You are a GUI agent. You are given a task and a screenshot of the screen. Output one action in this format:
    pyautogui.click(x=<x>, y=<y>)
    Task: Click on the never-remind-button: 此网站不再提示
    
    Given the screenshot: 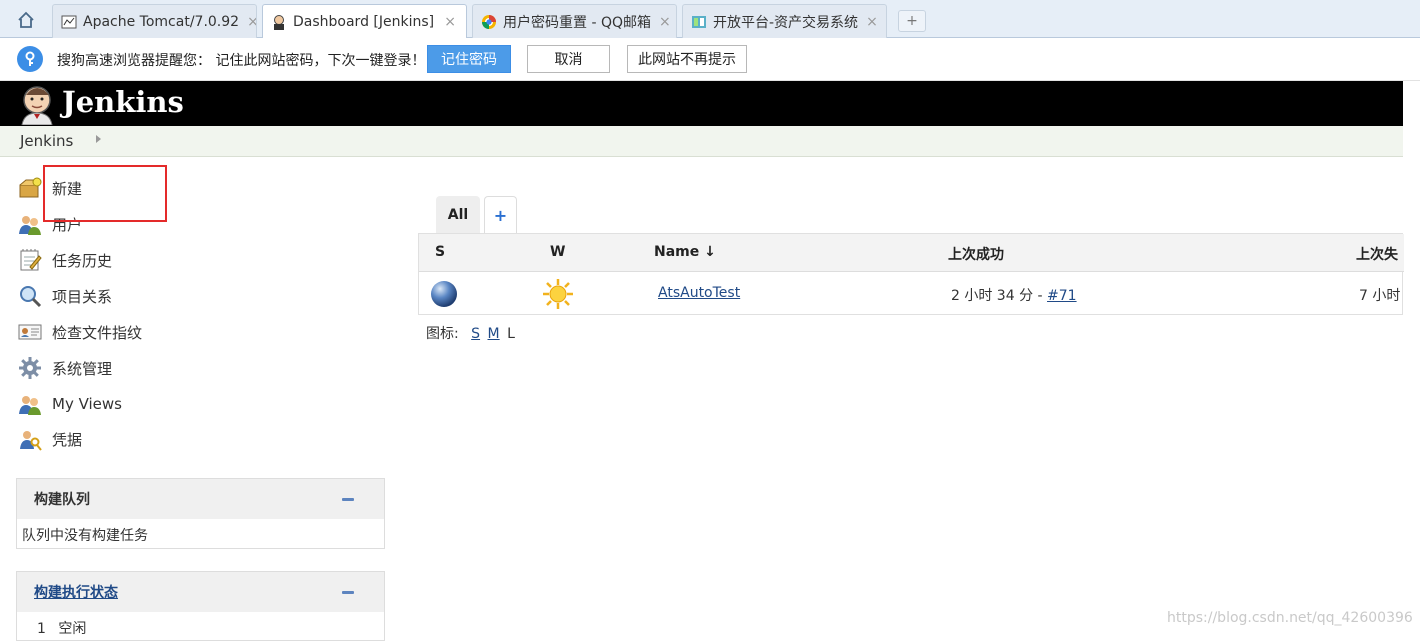 What is the action you would take?
    pyautogui.click(x=687, y=59)
    